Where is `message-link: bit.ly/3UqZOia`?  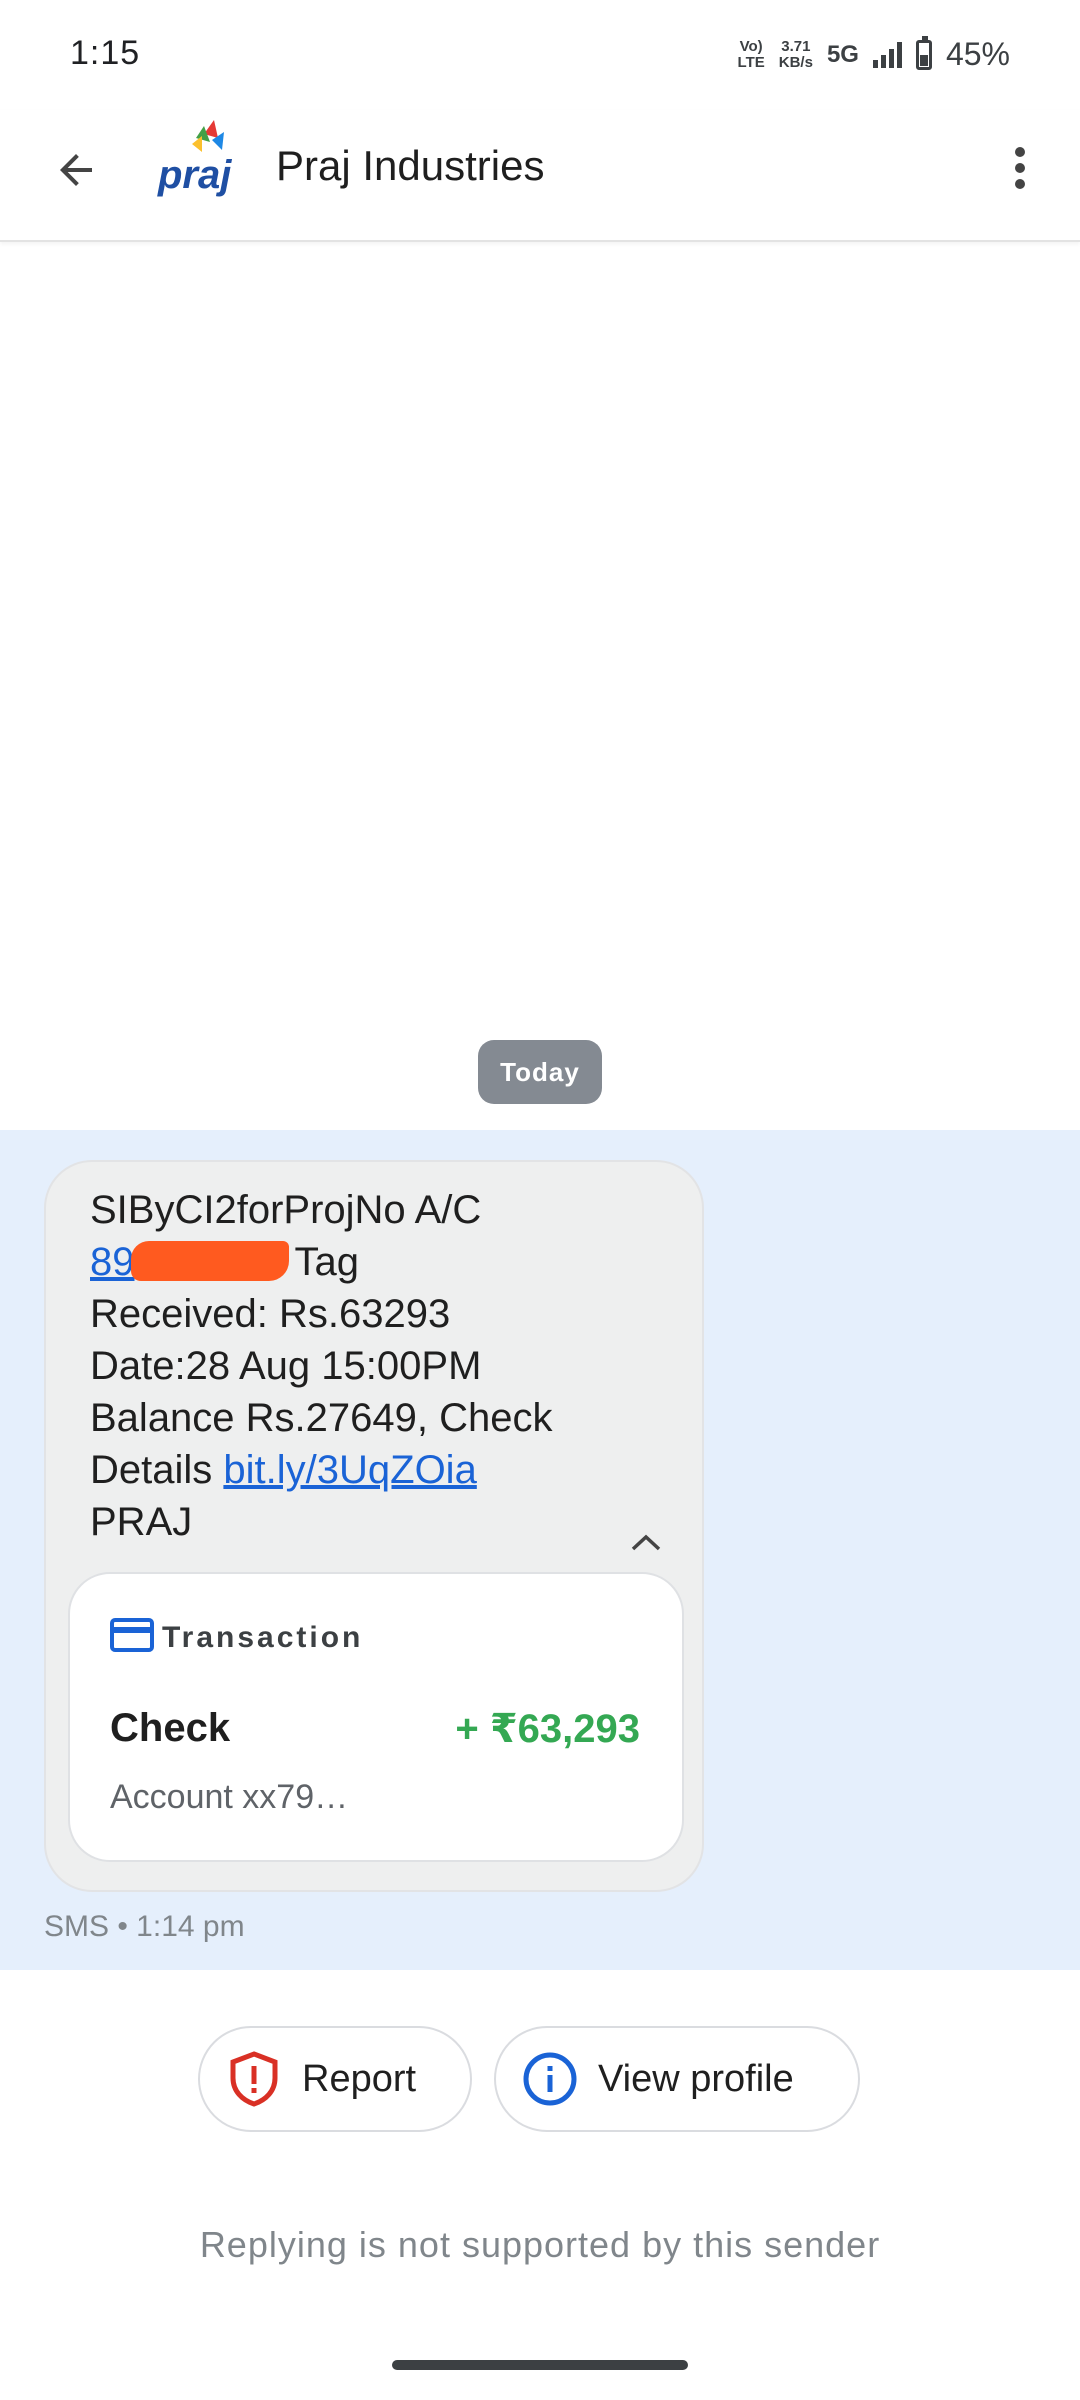 message-link: bit.ly/3UqZOia is located at coordinates (349, 1470).